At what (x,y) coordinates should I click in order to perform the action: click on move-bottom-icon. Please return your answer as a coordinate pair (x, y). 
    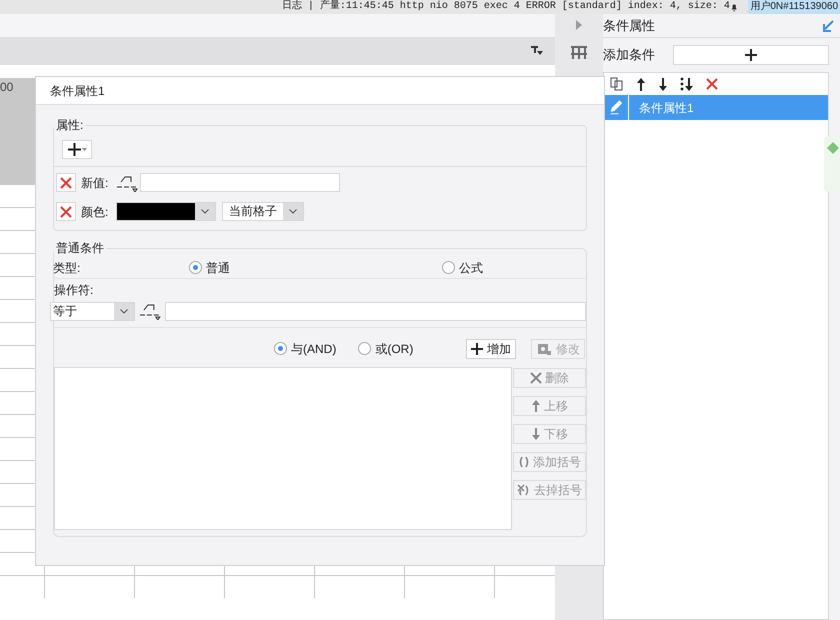
    Looking at the image, I should click on (687, 84).